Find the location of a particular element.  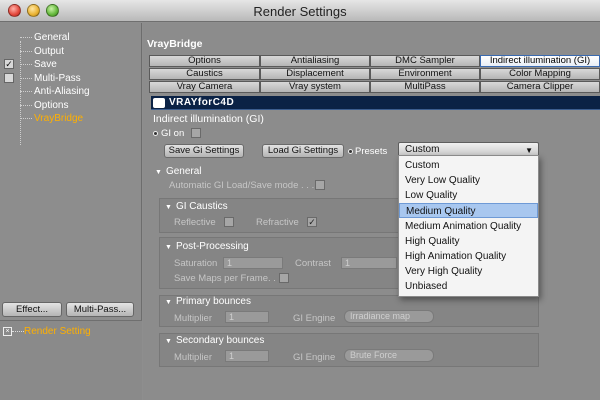

menu-item-custom: Custom is located at coordinates (468, 165).